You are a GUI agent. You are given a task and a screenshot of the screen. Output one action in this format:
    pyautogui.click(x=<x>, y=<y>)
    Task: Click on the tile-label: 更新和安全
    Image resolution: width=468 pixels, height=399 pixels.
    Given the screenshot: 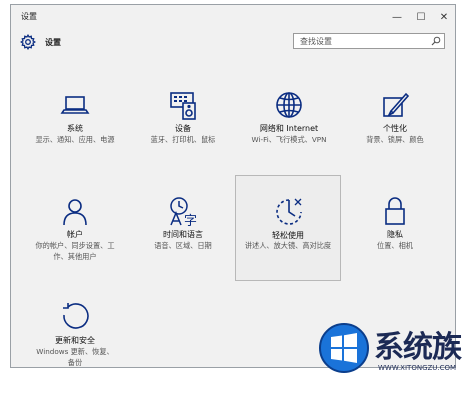 What is the action you would take?
    pyautogui.click(x=75, y=340)
    